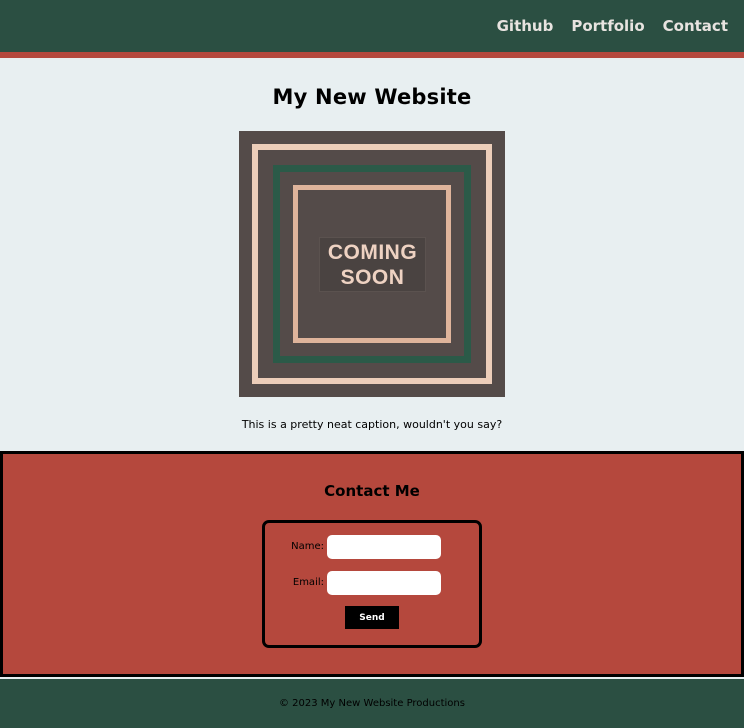 This screenshot has height=728, width=744. Describe the element at coordinates (372, 277) in the screenshot. I see `coming-soon-line2: SOON` at that location.